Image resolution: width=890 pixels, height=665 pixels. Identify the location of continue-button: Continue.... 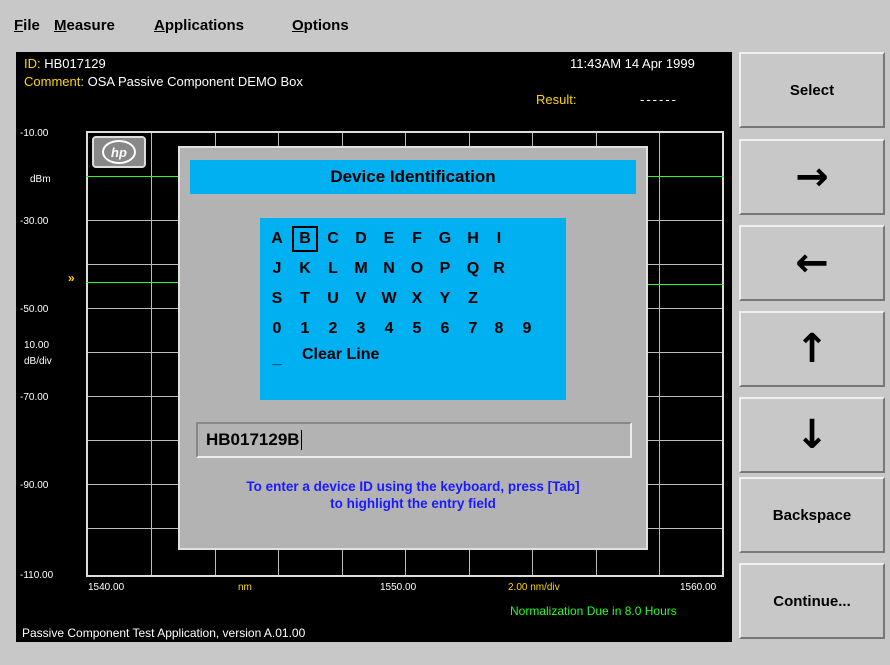
(812, 601).